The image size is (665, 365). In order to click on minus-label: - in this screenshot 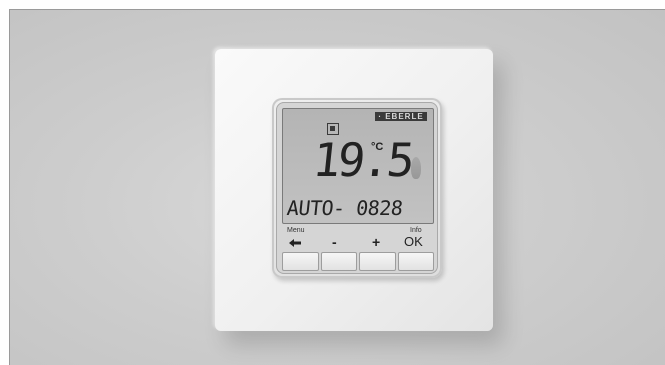, I will do `click(334, 242)`.